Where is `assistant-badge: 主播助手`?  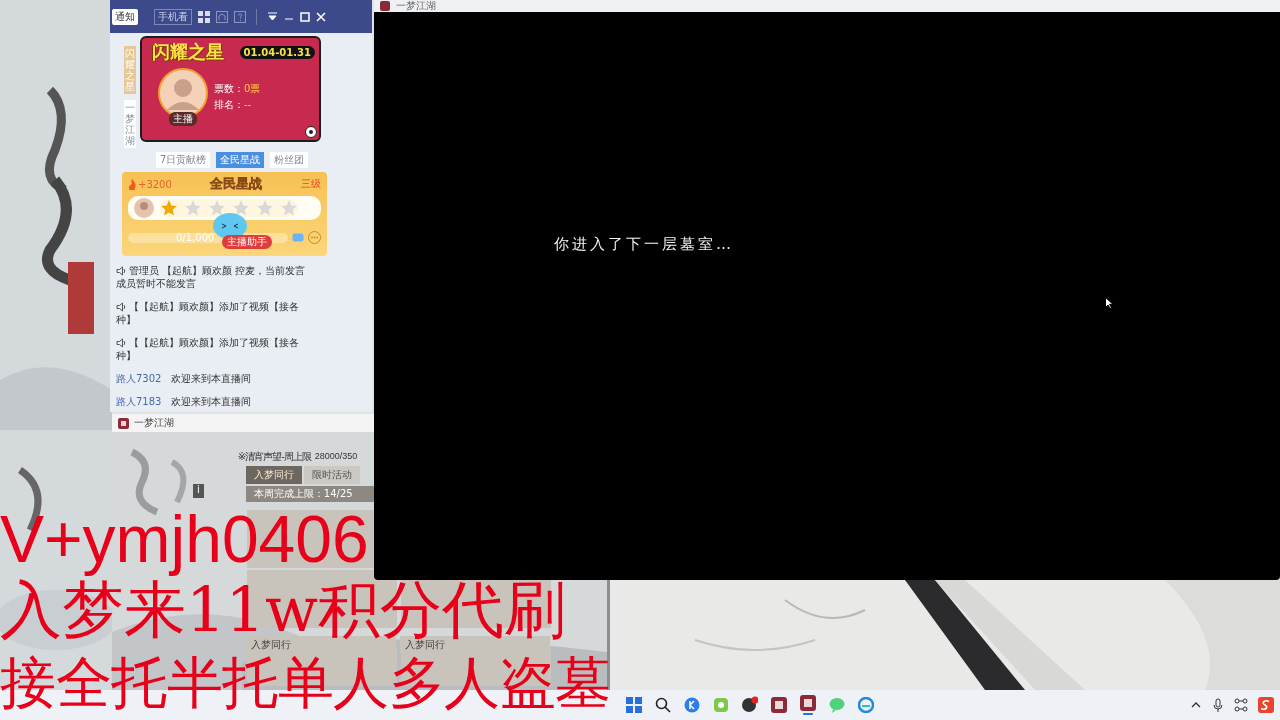
assistant-badge: 主播助手 is located at coordinates (247, 242).